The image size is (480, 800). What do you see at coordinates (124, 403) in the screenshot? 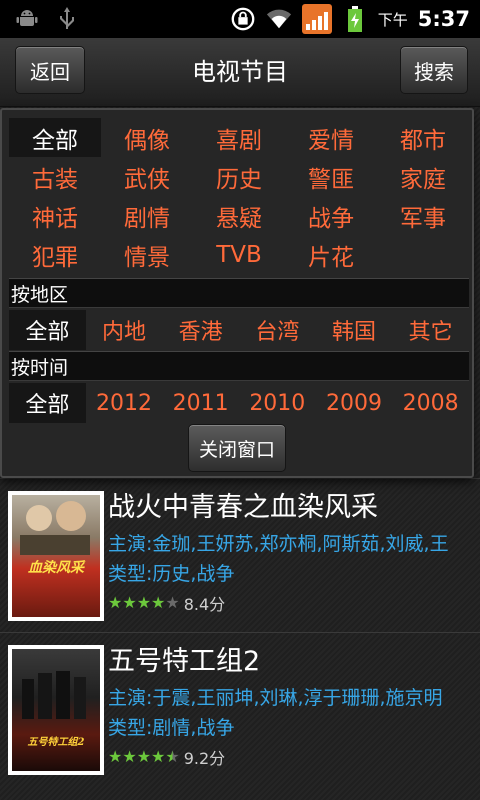
I see `year-option: 2012` at bounding box center [124, 403].